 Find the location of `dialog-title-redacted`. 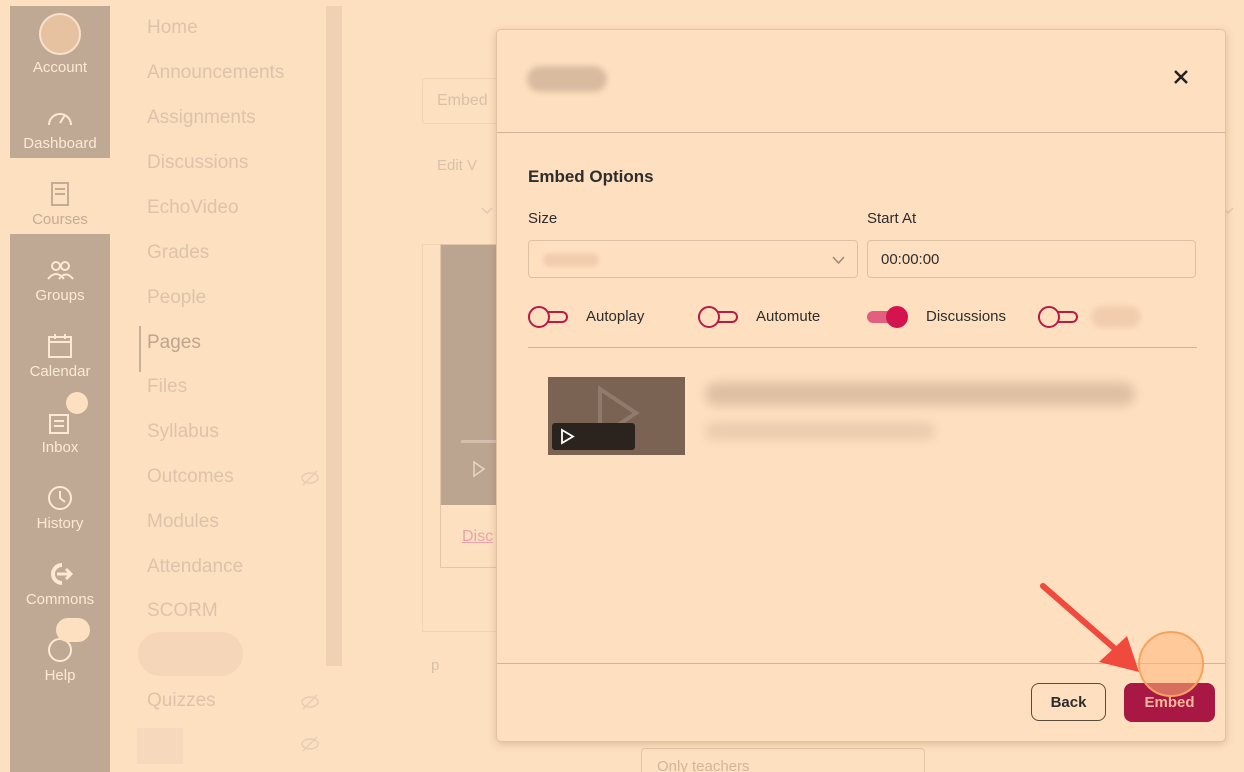

dialog-title-redacted is located at coordinates (567, 79).